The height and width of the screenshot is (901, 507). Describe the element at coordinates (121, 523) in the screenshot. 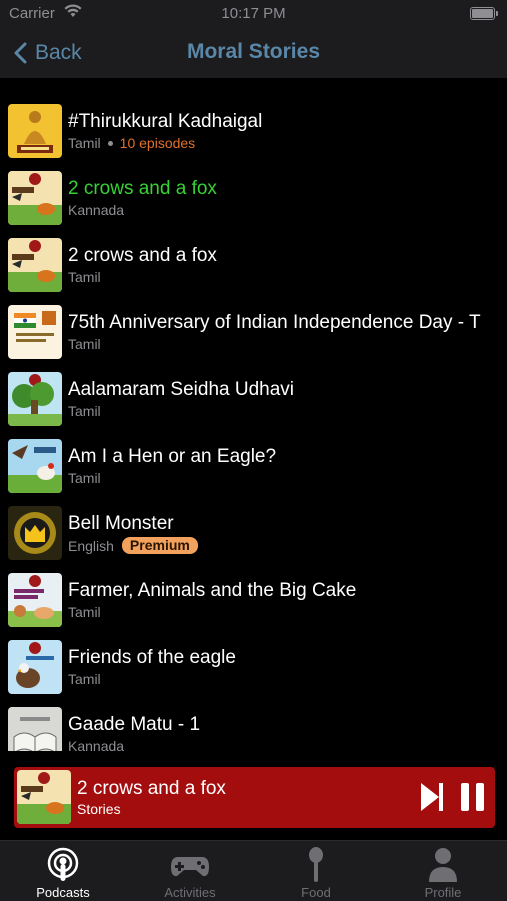

I see `story-title: Bell Monster` at that location.